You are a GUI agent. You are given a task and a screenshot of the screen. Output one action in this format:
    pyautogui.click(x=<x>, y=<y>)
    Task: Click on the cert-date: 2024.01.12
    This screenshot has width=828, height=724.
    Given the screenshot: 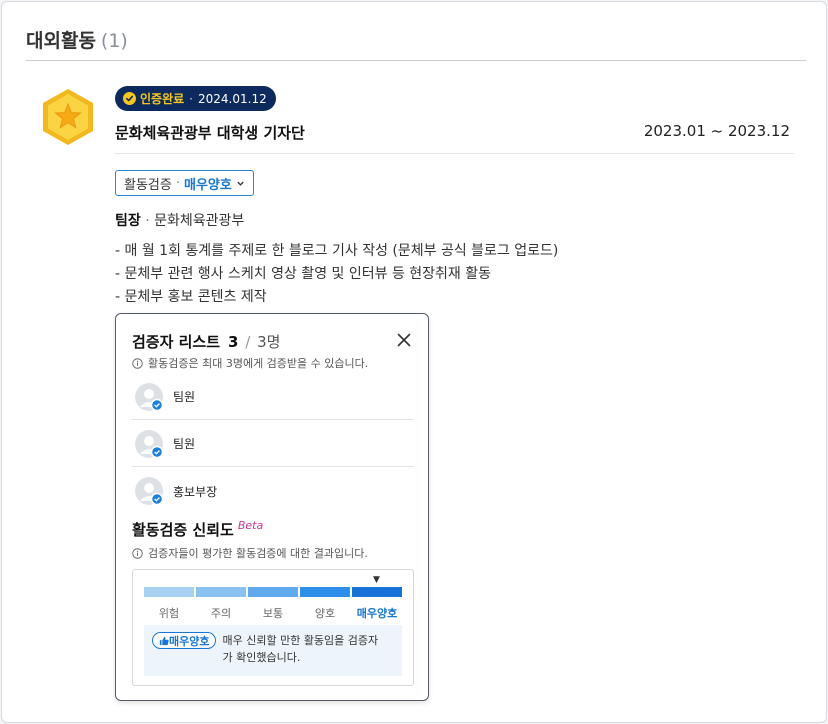 What is the action you would take?
    pyautogui.click(x=232, y=98)
    